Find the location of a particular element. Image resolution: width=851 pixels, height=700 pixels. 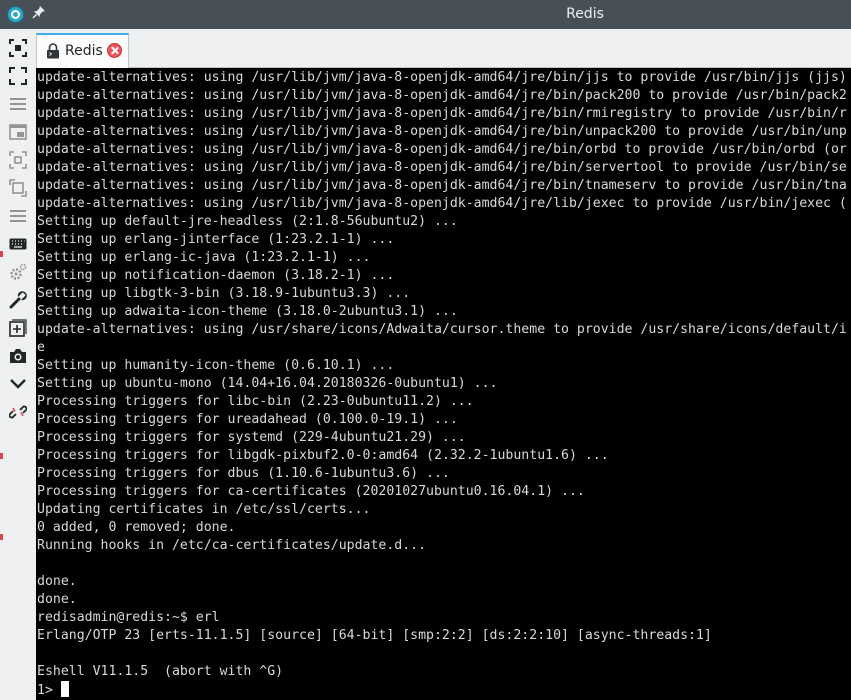

chevron-down-icon is located at coordinates (18, 384).